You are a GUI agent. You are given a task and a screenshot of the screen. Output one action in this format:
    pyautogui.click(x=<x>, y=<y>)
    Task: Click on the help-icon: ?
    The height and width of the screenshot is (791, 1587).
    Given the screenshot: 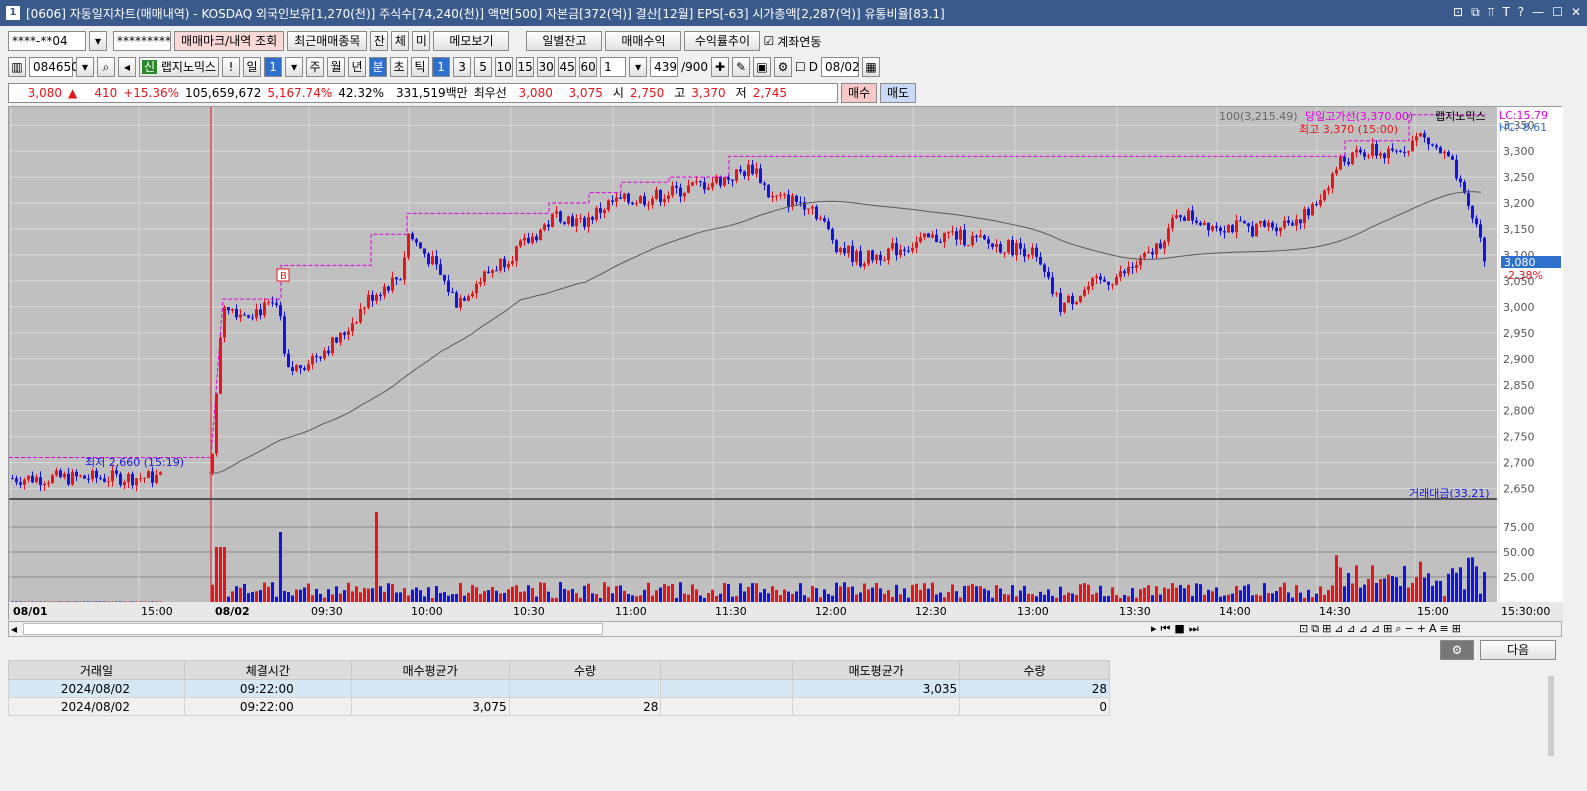 What is the action you would take?
    pyautogui.click(x=1521, y=12)
    